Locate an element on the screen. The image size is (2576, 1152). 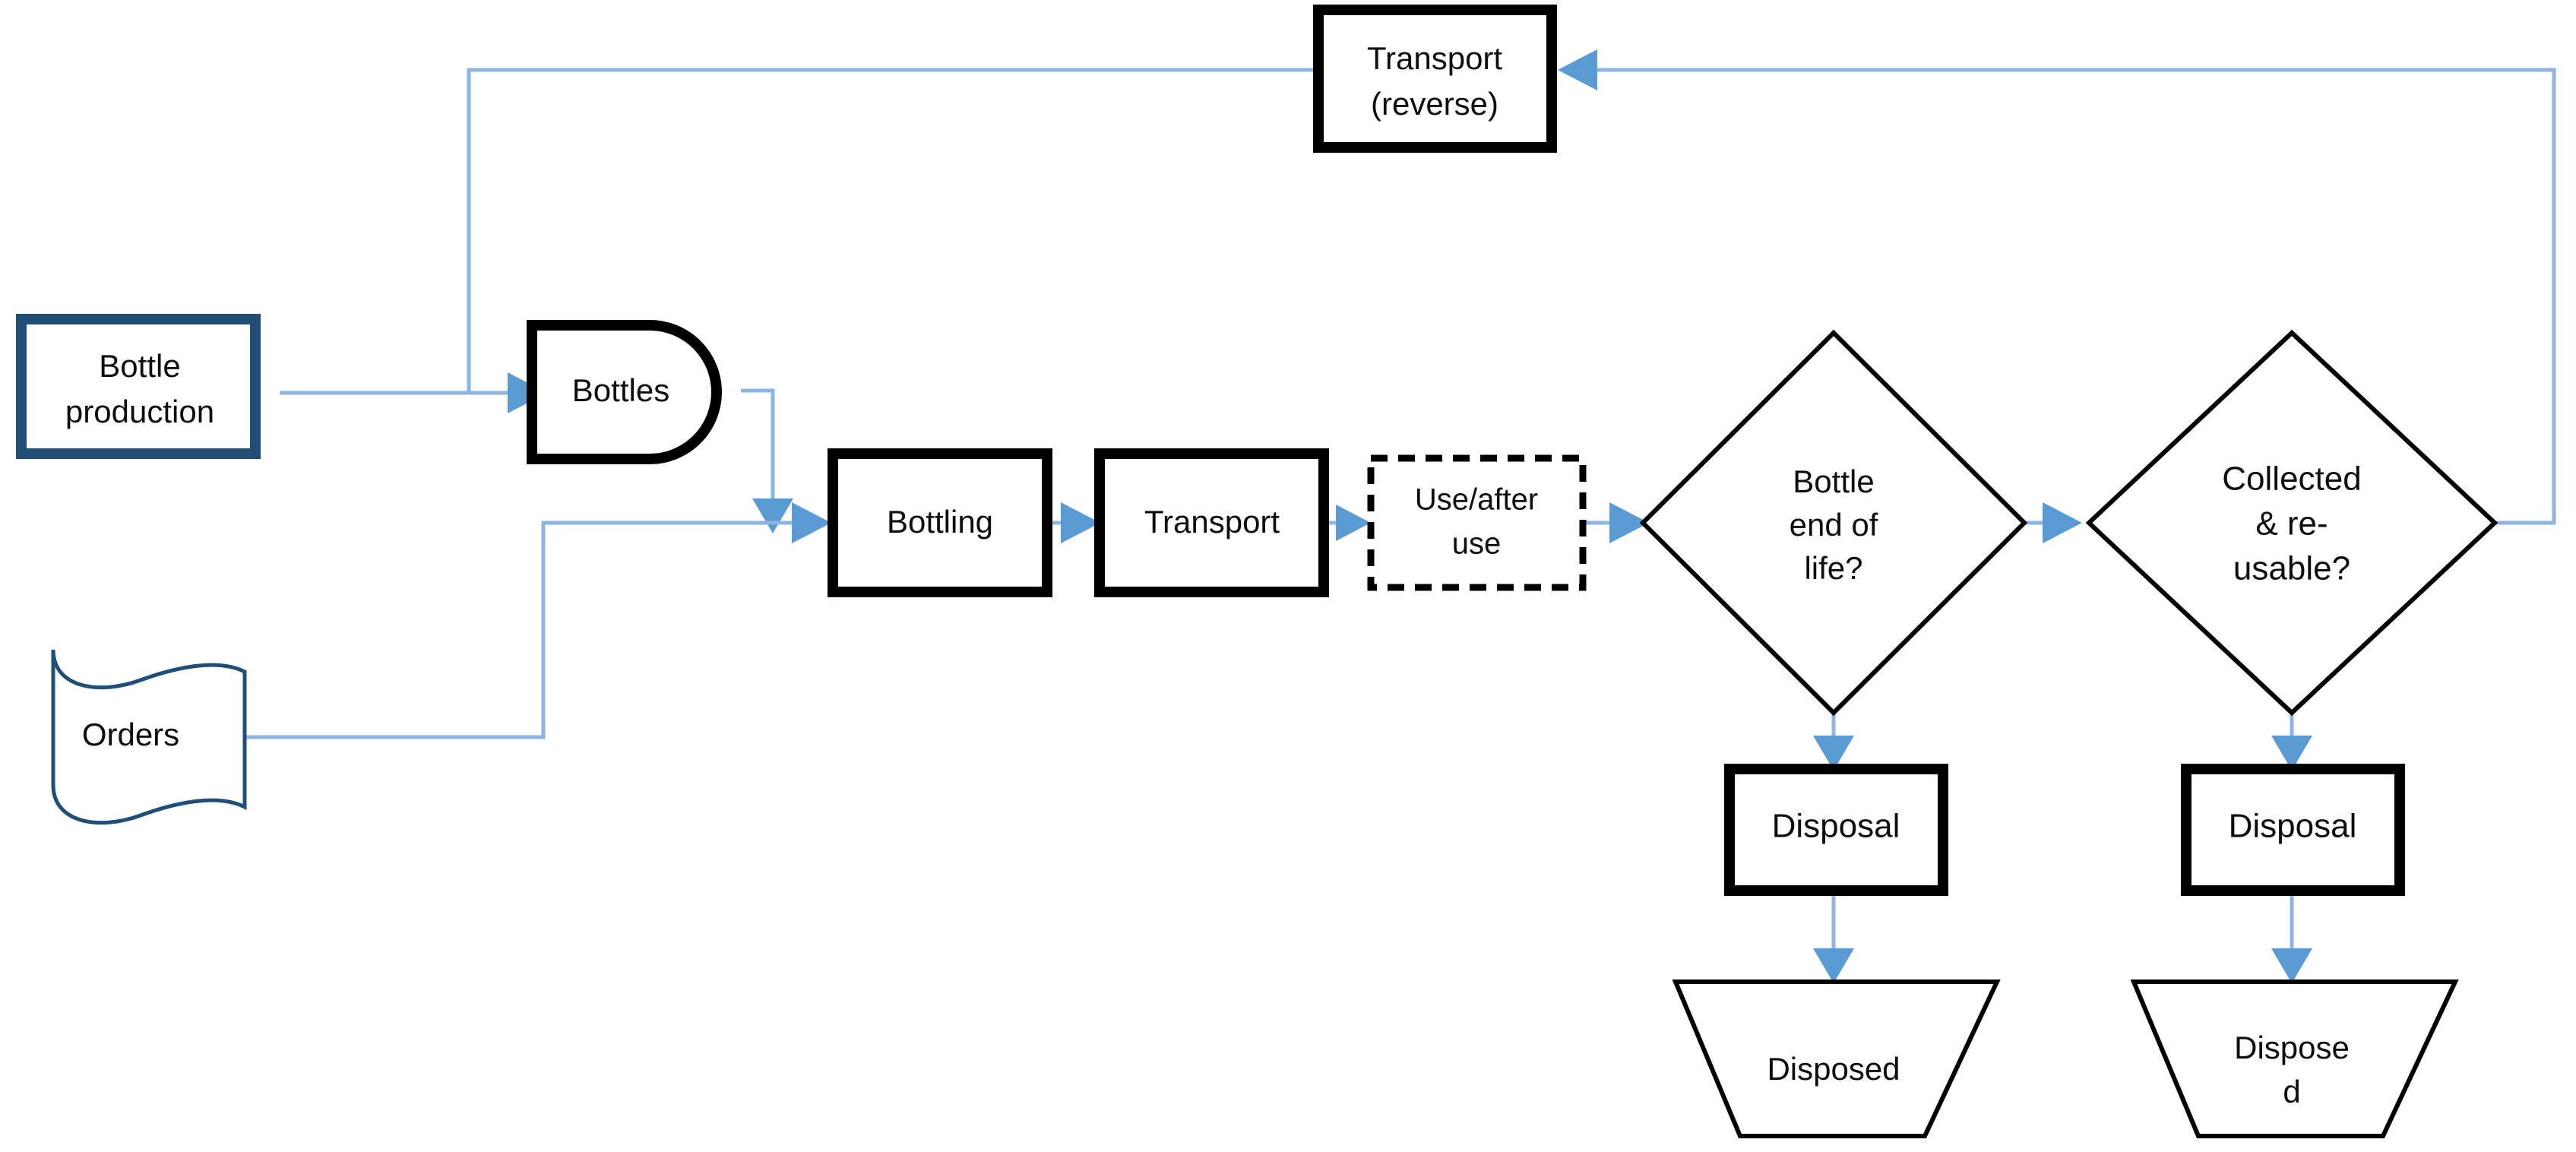
bottle-end-of-life-label-line1: Bottle is located at coordinates (1833, 481).